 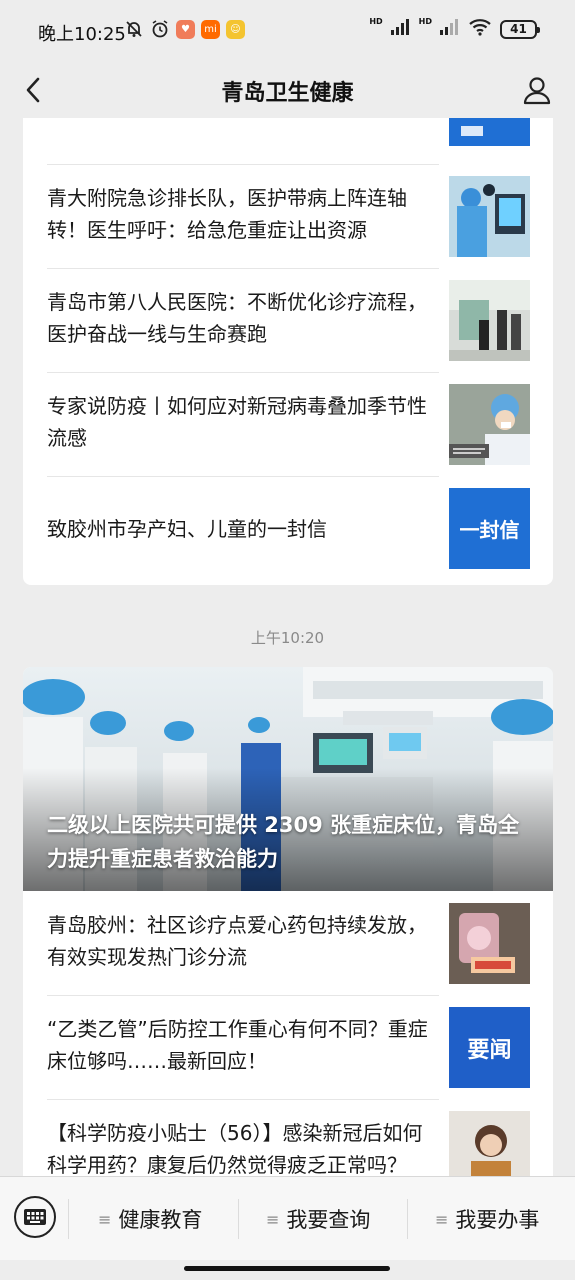 I want to click on status-notification-icons: ♥ mi ☺, so click(x=184, y=29).